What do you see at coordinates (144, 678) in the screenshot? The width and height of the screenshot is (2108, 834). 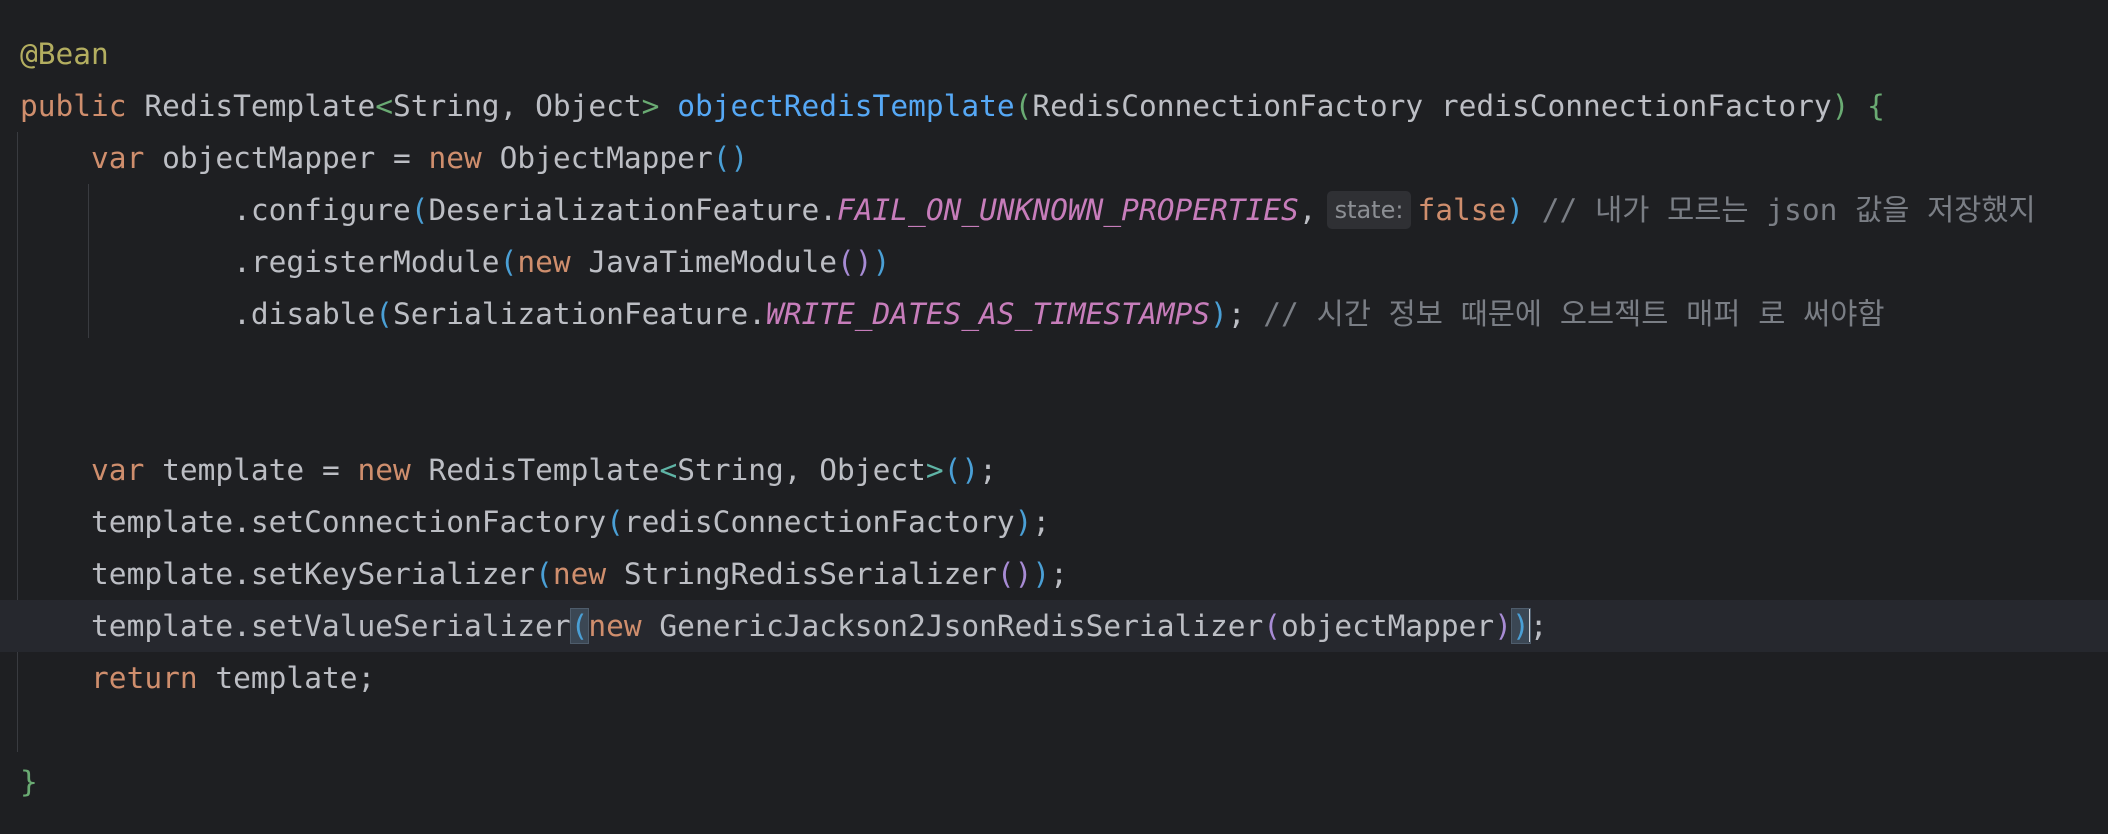 I see `keyword-token: return` at bounding box center [144, 678].